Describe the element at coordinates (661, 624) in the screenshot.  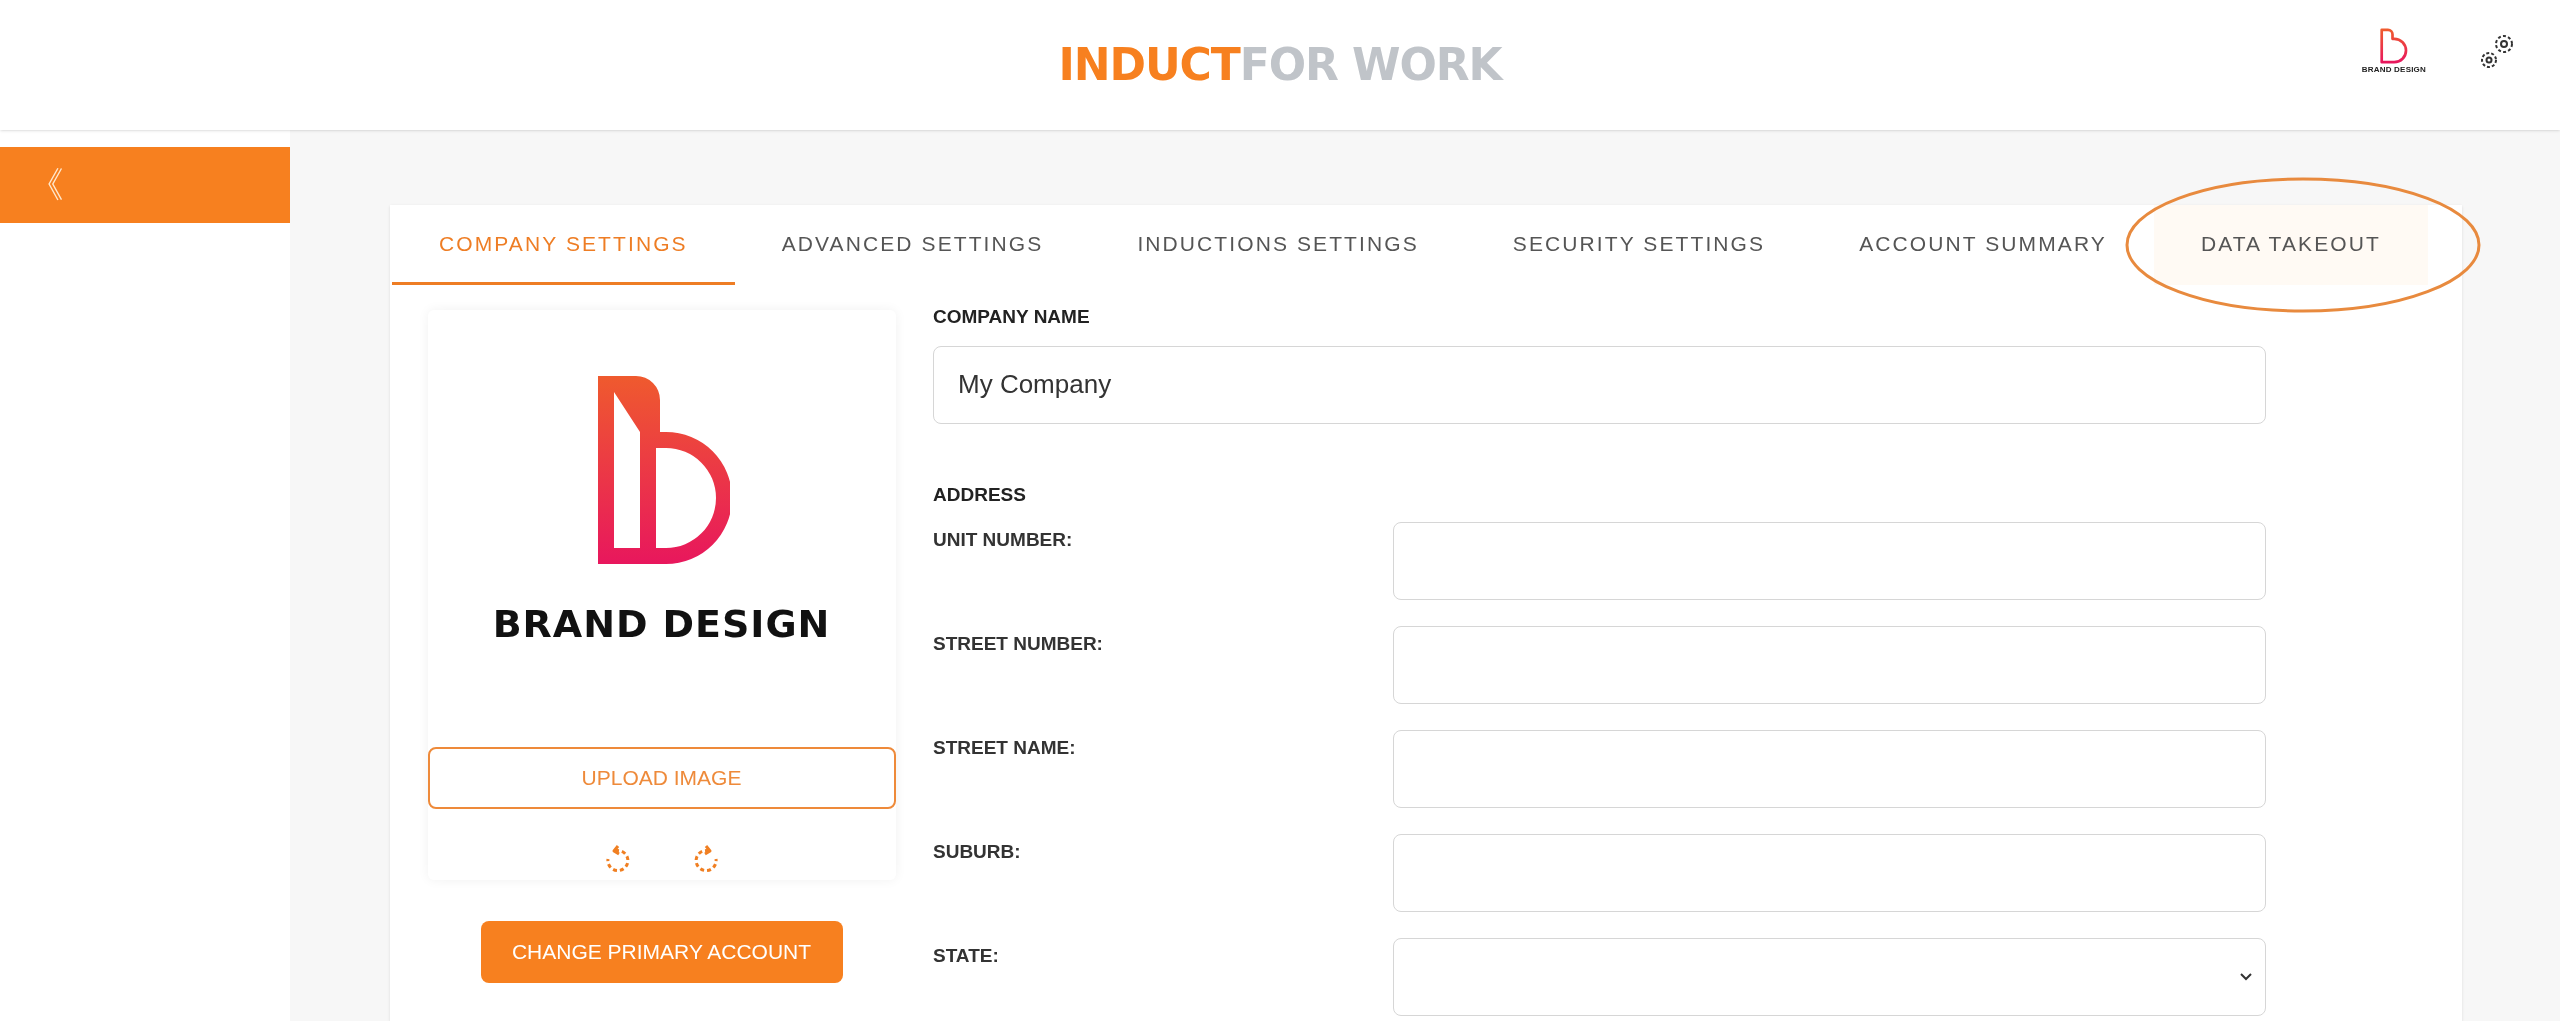
I see `brand-logo-text: BRAND DESIGN` at that location.